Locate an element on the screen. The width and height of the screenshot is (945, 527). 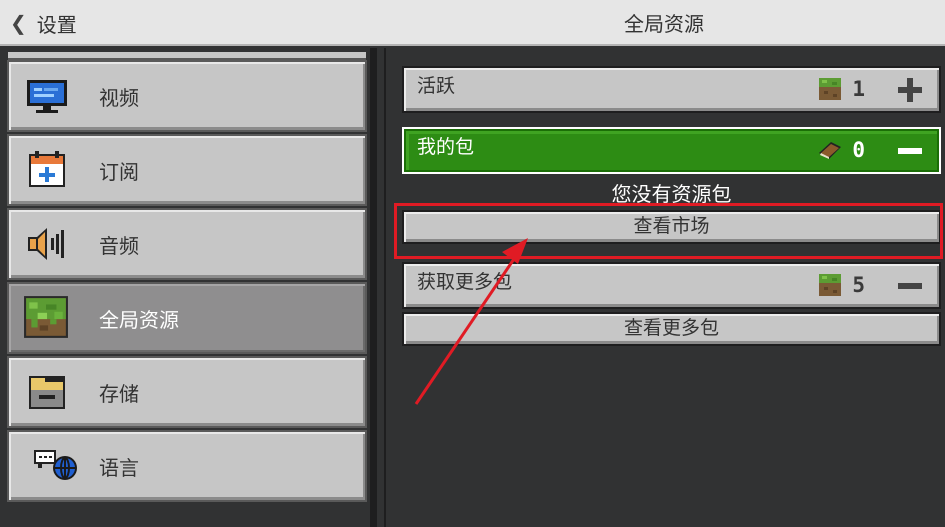
sidebar-item-audio: 音频 is located at coordinates (187, 244).